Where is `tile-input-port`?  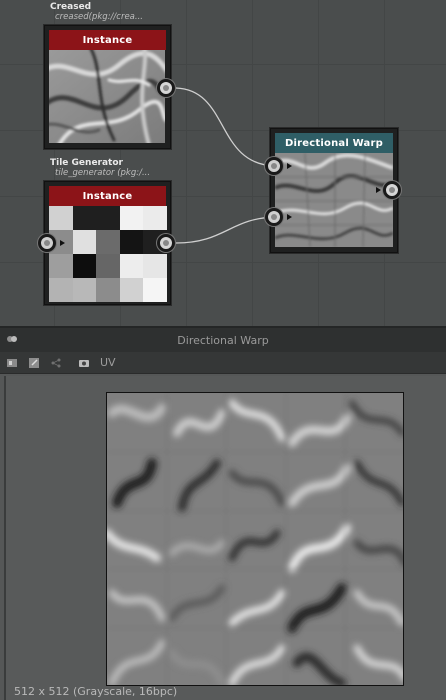 tile-input-port is located at coordinates (47, 243).